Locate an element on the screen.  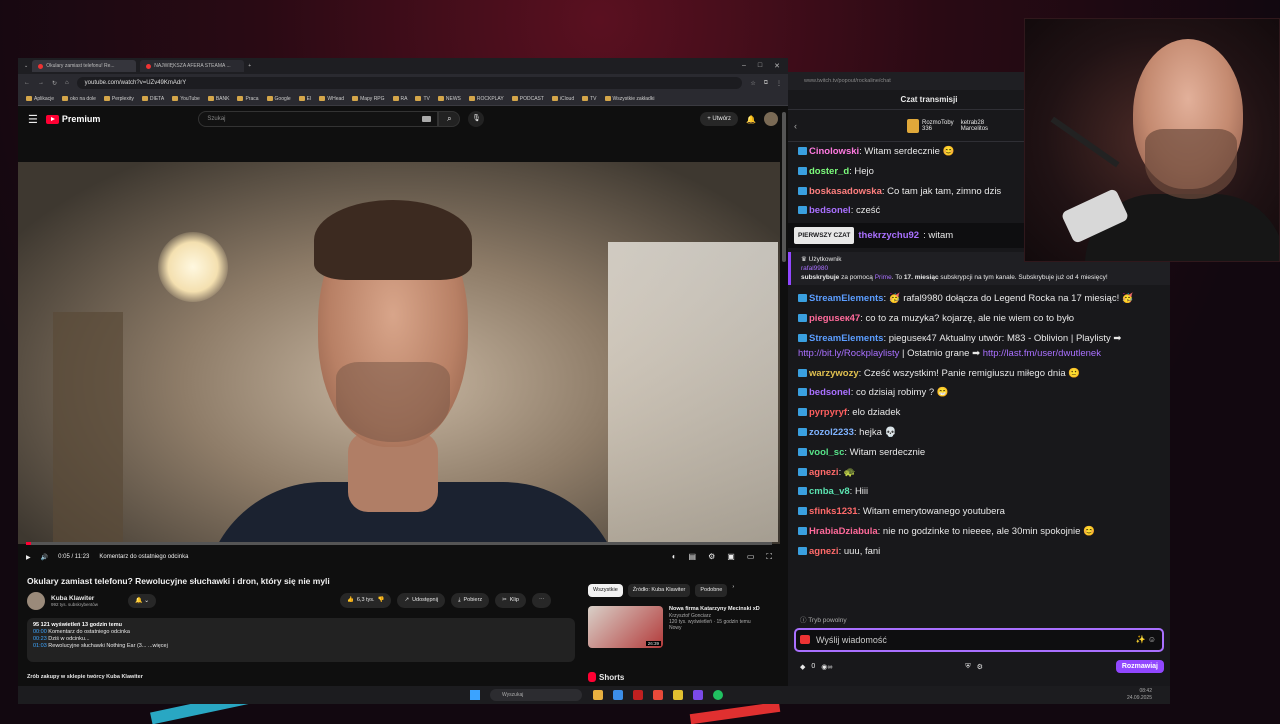
channel-points-icon: ◉∞ is located at coordinates (826, 667).